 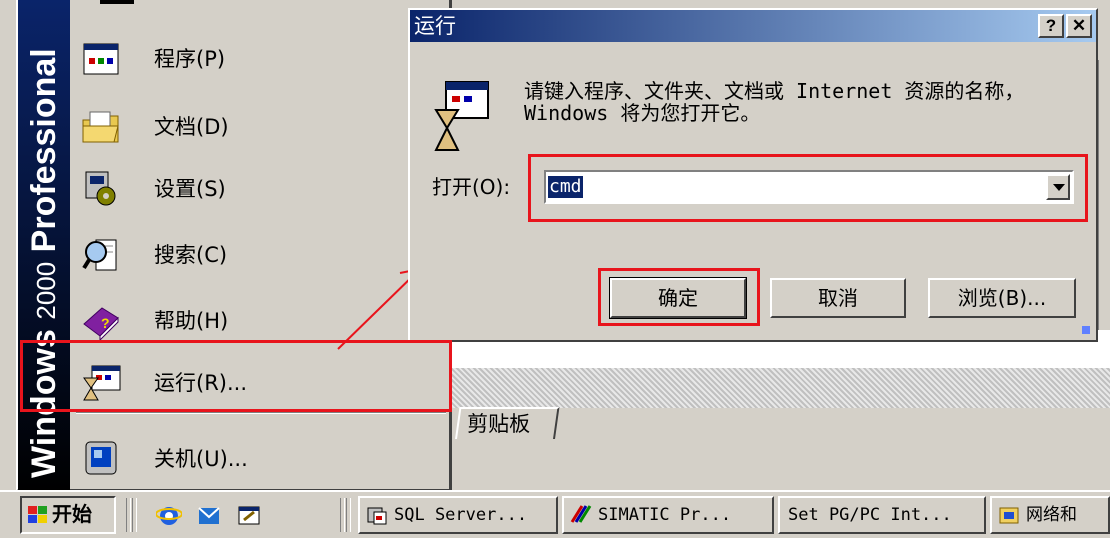 I want to click on menu-label-documents: 文档(D), so click(x=191, y=127).